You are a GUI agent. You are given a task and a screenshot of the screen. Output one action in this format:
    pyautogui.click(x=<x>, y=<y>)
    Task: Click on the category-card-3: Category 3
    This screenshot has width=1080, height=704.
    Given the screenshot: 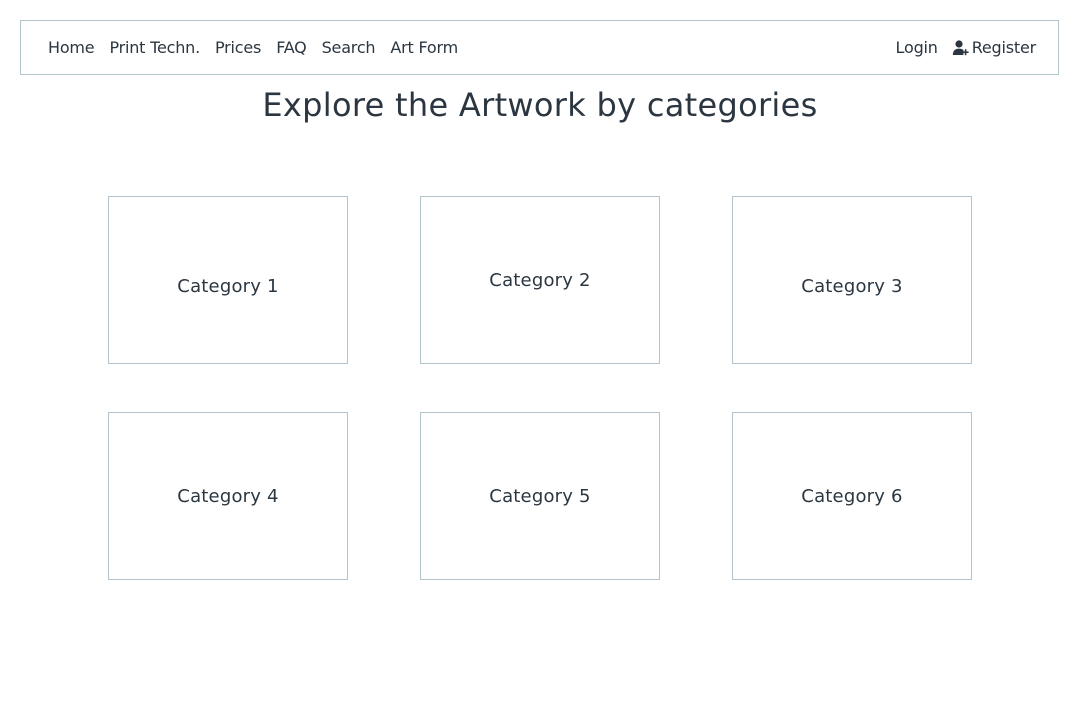 What is the action you would take?
    pyautogui.click(x=852, y=280)
    